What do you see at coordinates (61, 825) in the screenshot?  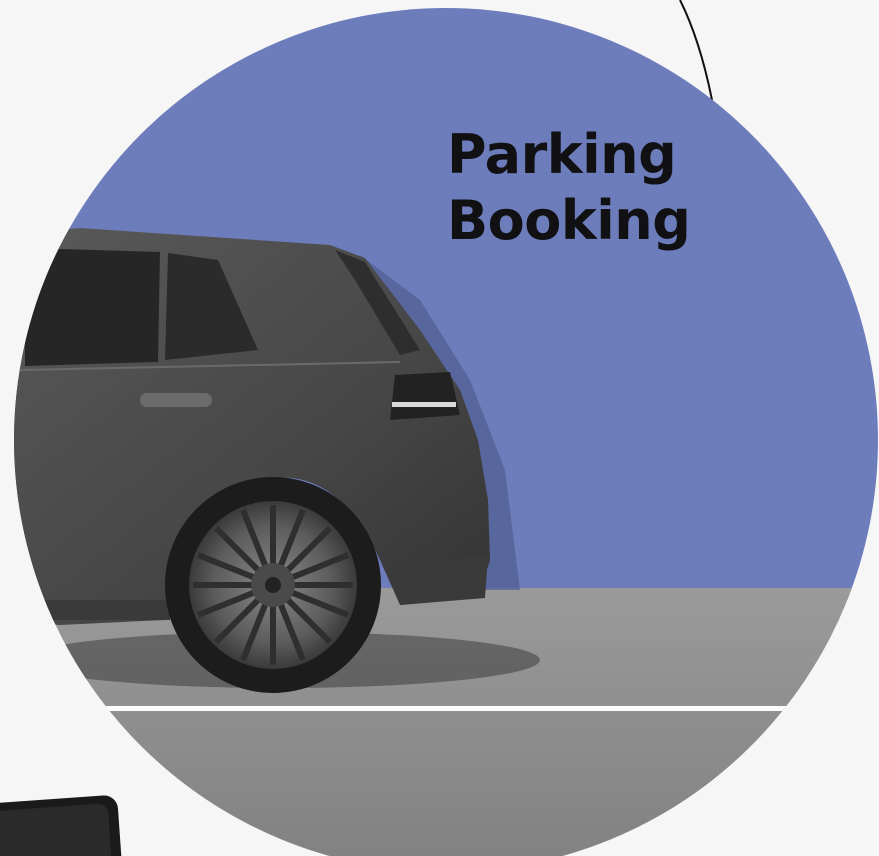 I see `phone-device` at bounding box center [61, 825].